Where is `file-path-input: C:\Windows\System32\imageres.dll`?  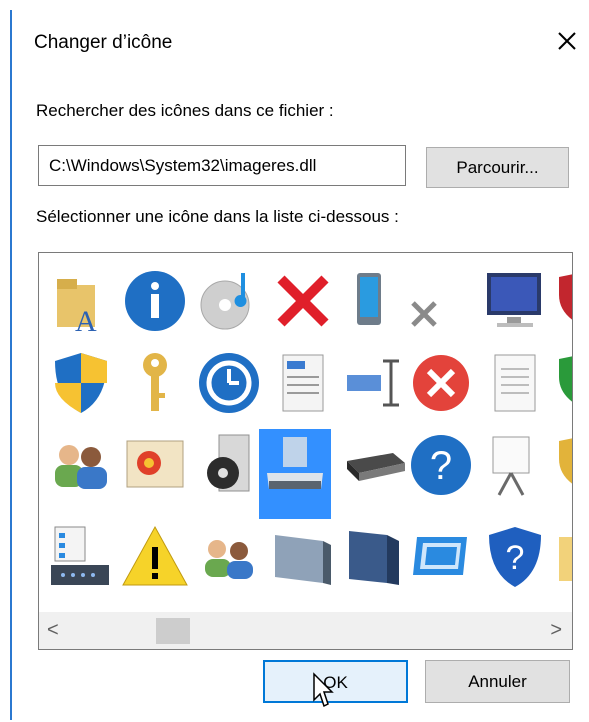 file-path-input: C:\Windows\System32\imageres.dll is located at coordinates (222, 165).